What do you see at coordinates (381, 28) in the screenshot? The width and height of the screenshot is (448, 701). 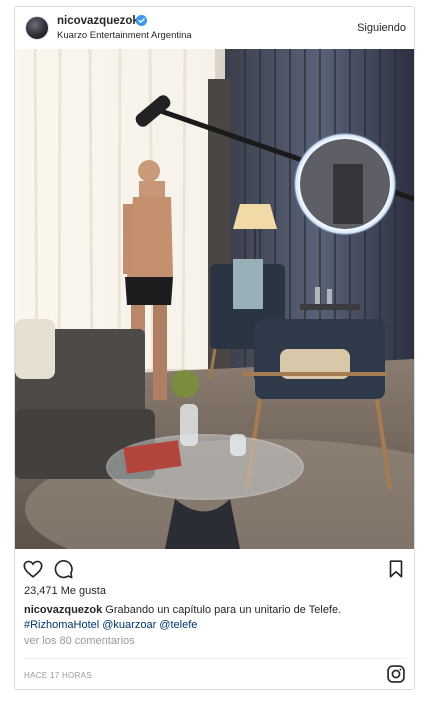 I see `following-button: Siguiendo` at bounding box center [381, 28].